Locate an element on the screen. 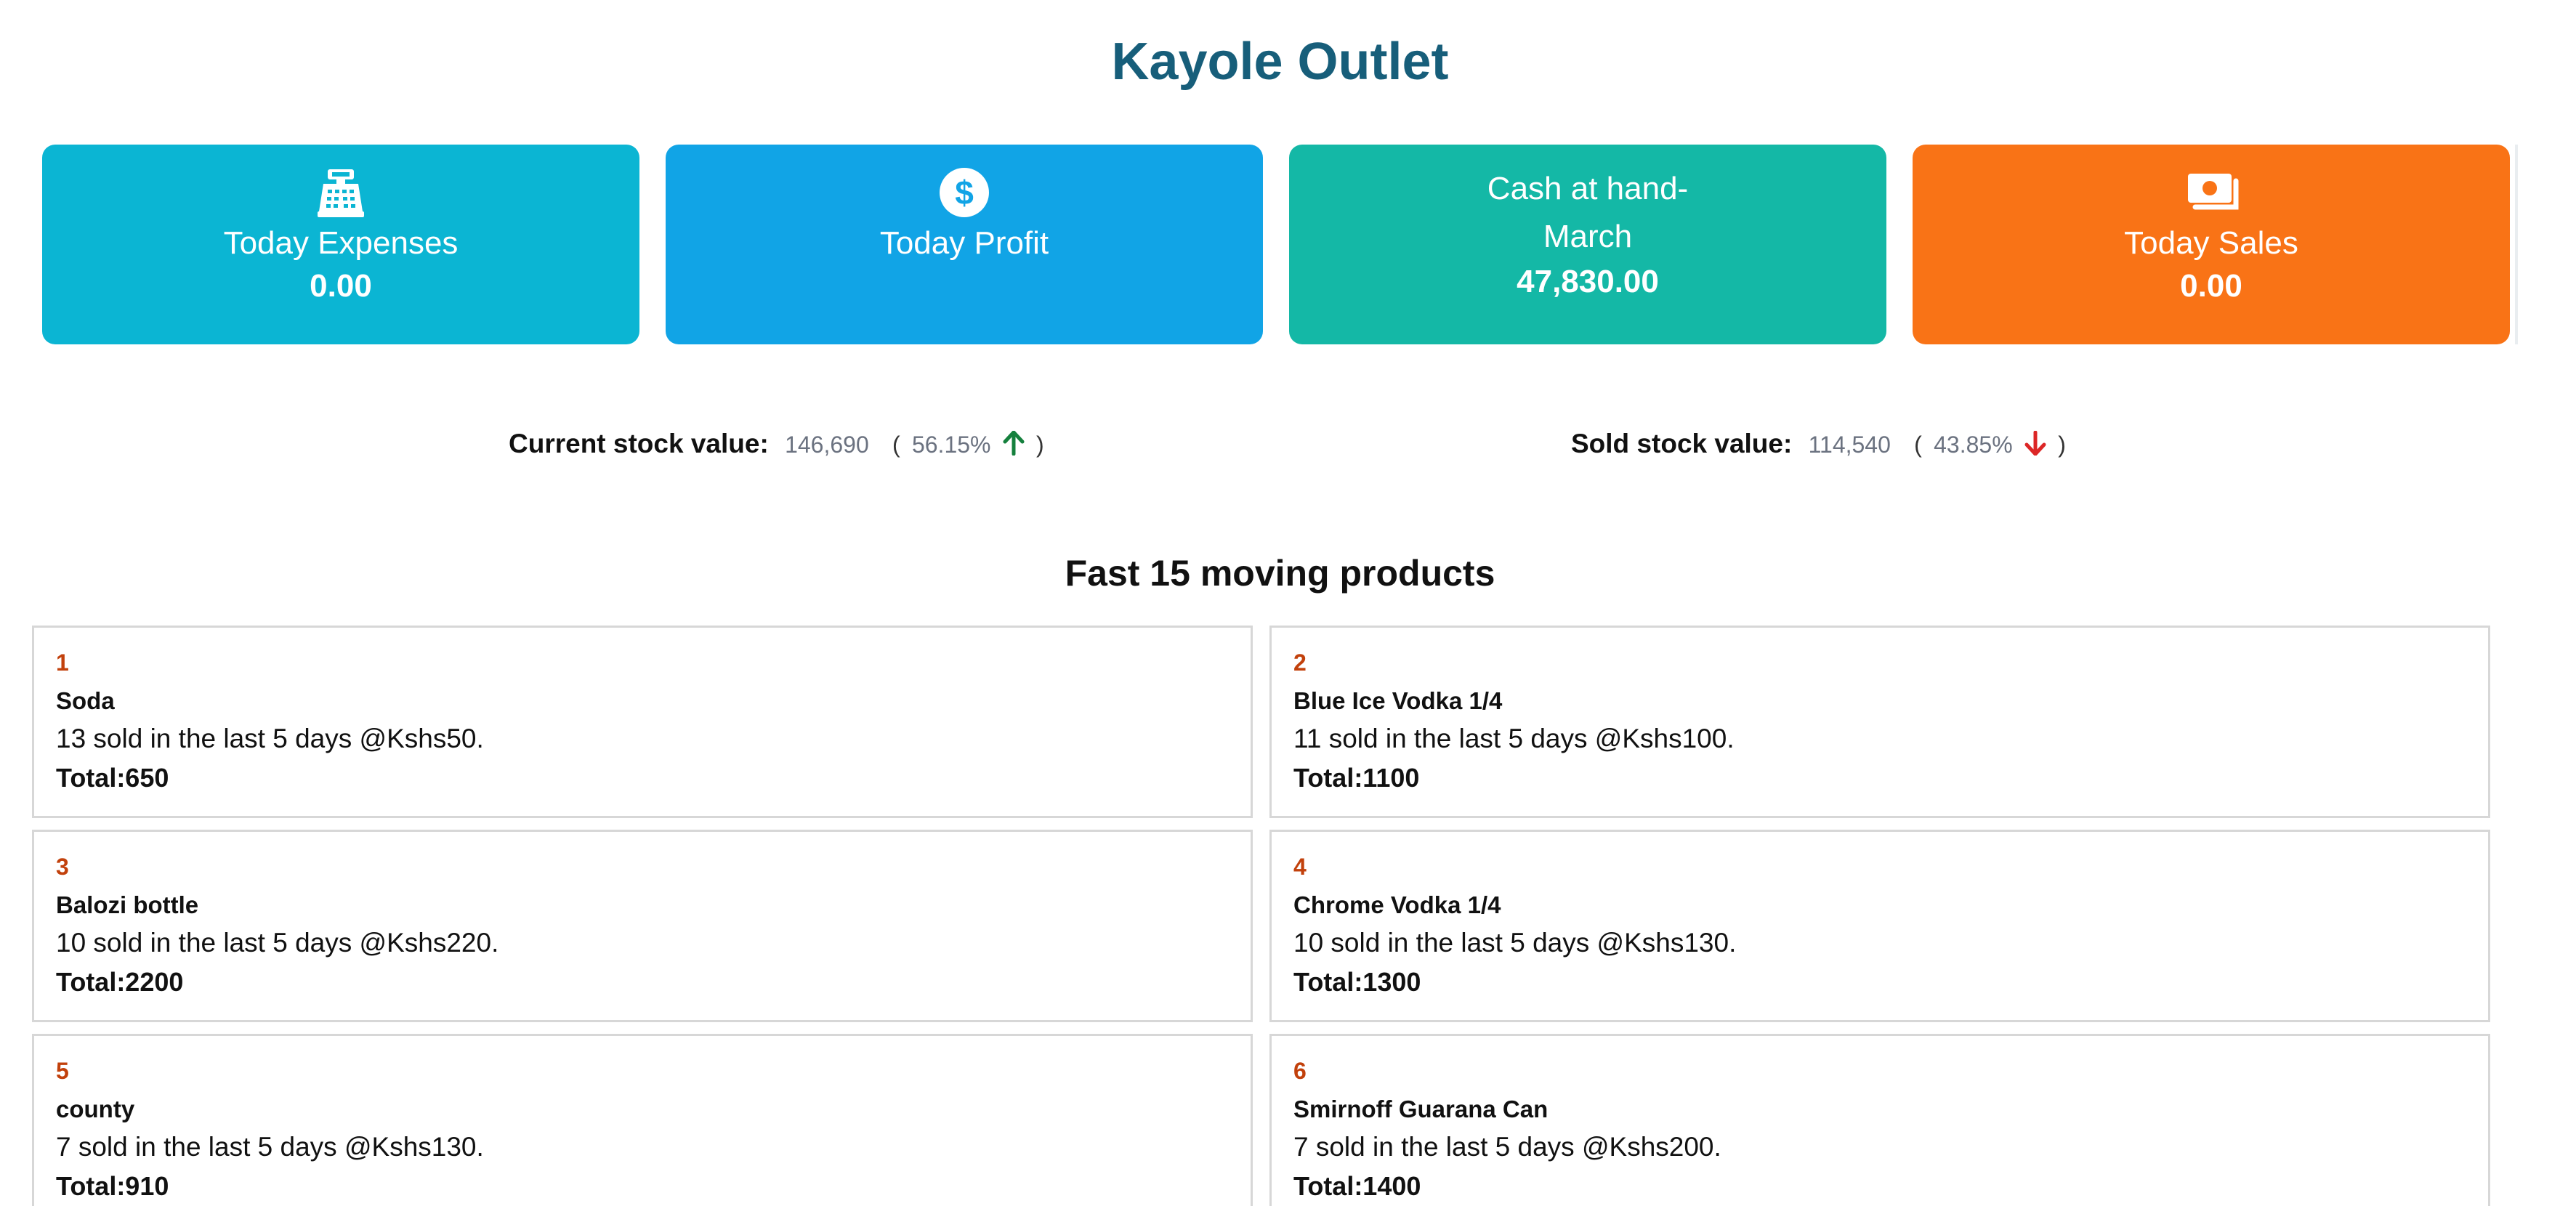 The width and height of the screenshot is (2576, 1206). stock-percent: 43.85% is located at coordinates (1974, 445).